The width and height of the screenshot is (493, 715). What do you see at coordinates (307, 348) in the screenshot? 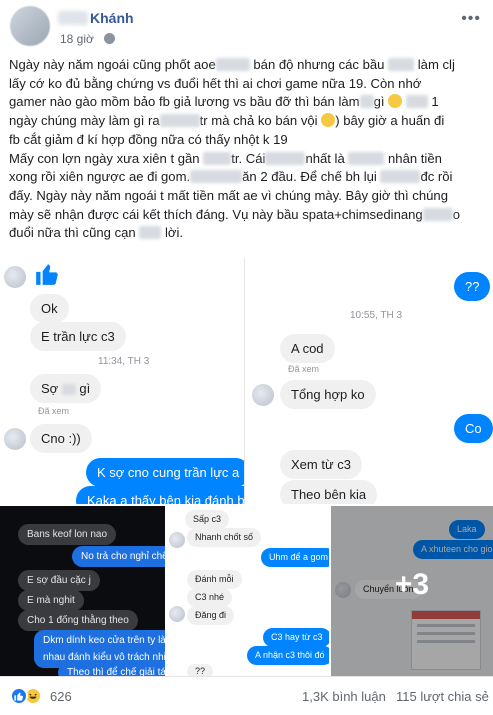
I see `message-bubble: A cod` at bounding box center [307, 348].